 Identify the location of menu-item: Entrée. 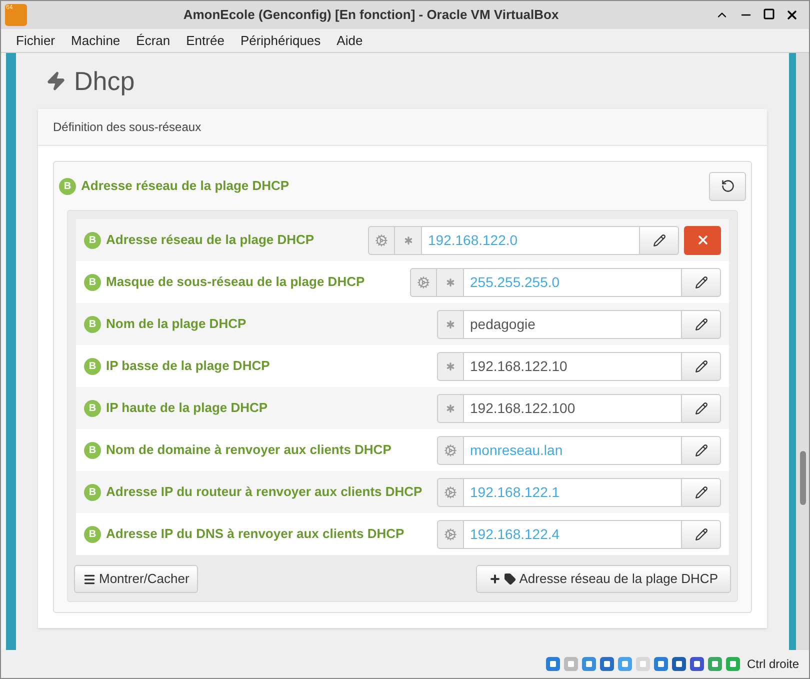
(205, 40).